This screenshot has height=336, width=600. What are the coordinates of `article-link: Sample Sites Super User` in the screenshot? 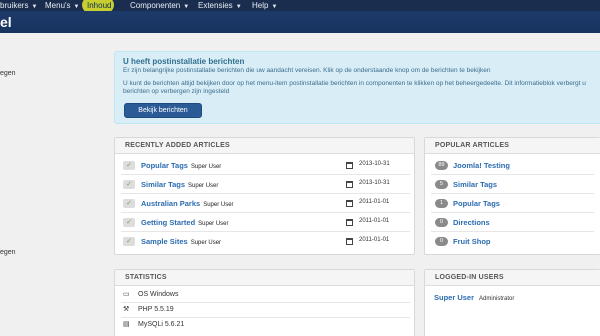 It's located at (181, 241).